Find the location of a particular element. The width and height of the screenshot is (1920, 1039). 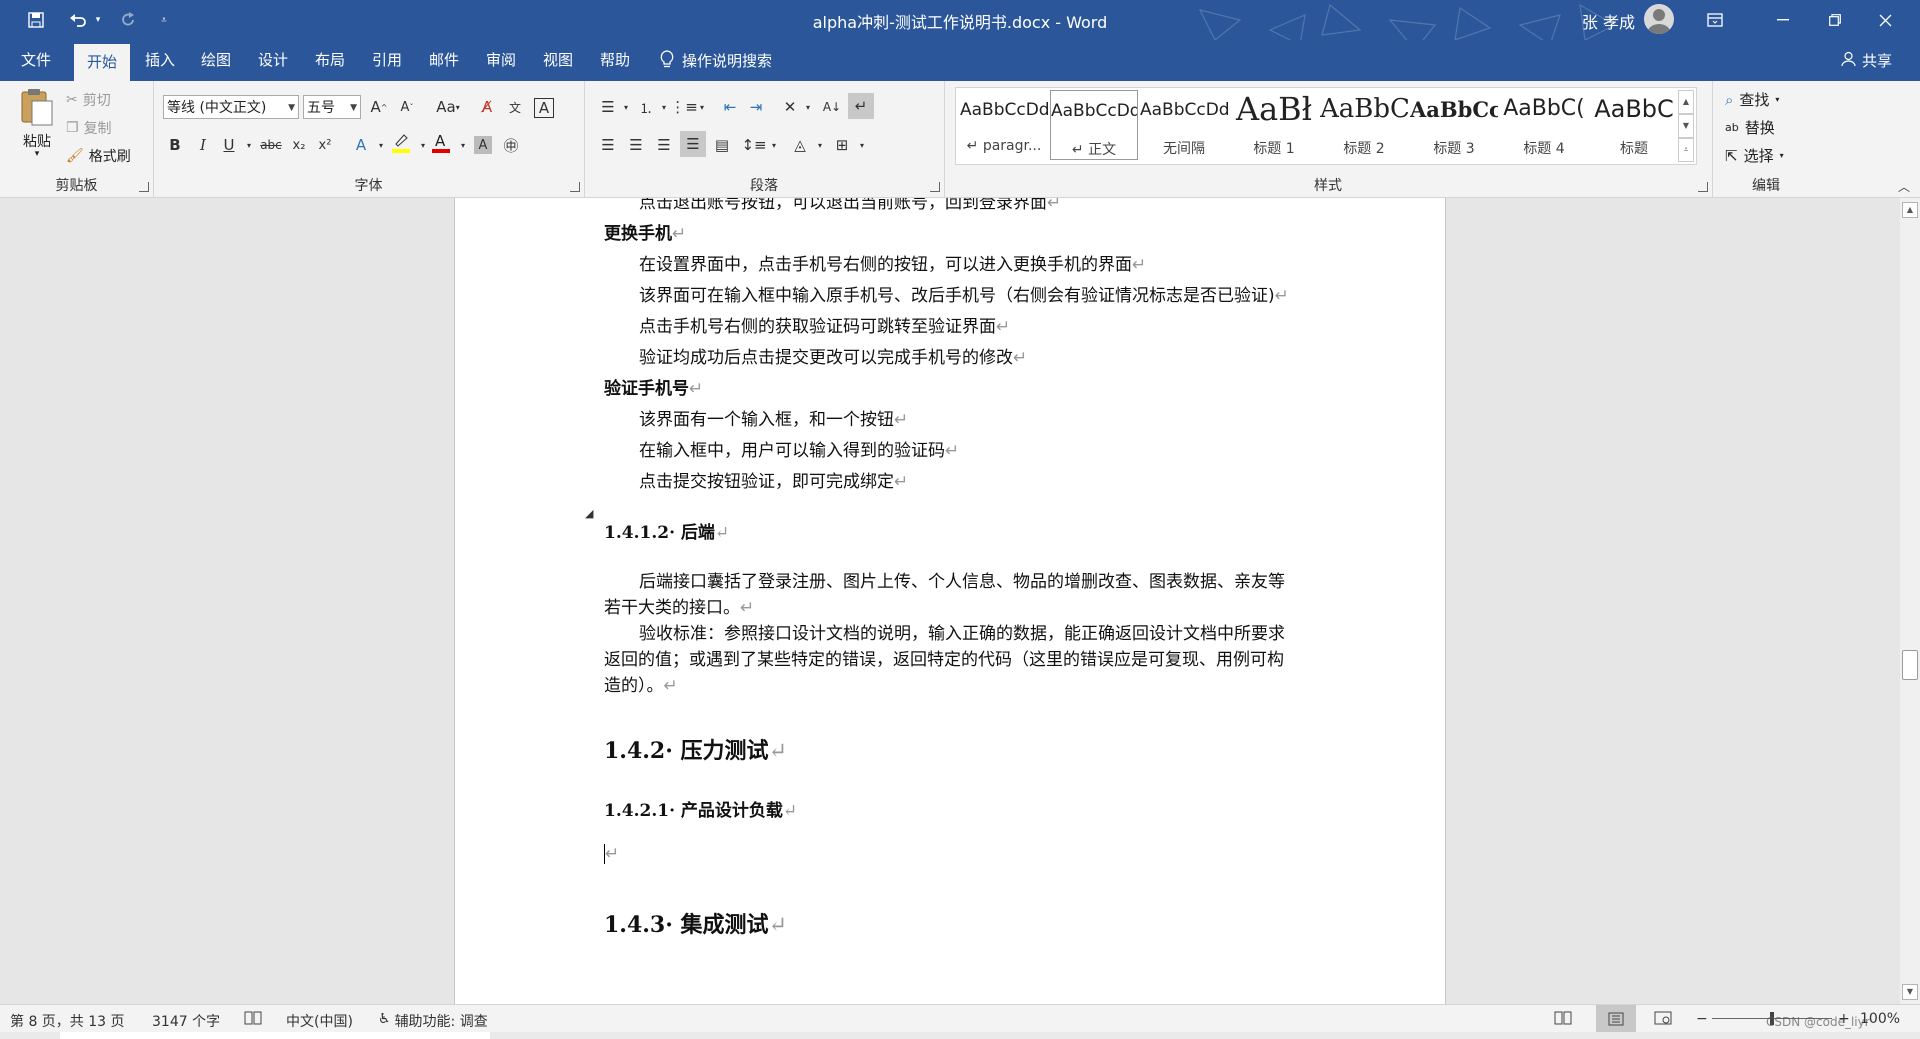

scroll-down-icon: ▼ is located at coordinates (1910, 992).